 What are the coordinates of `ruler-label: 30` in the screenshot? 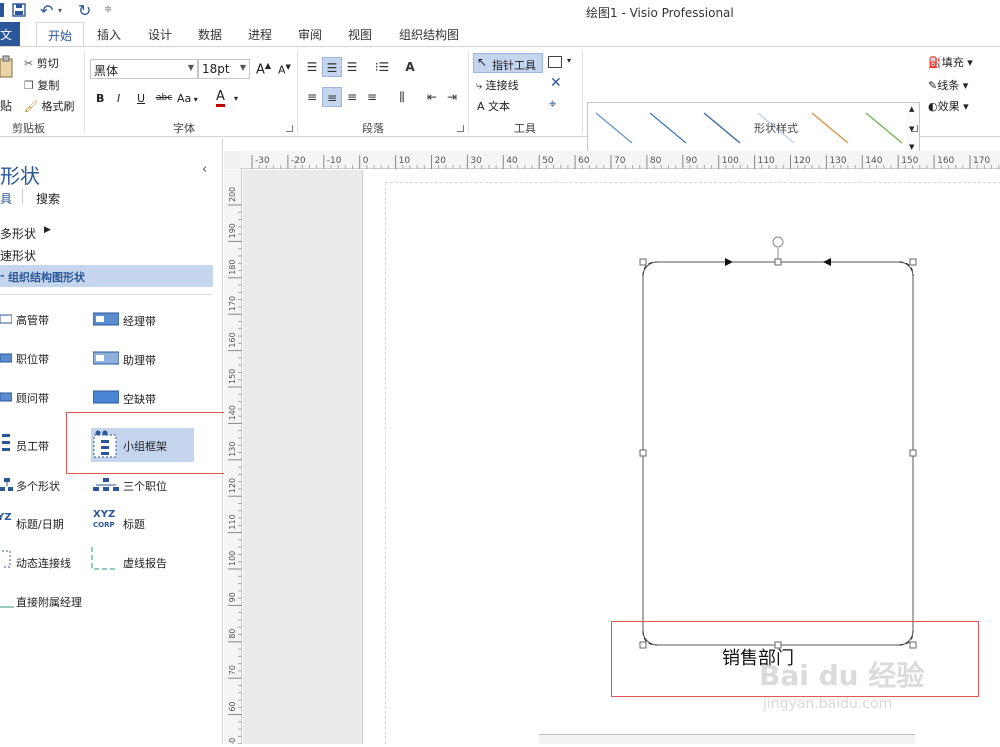 It's located at (476, 161).